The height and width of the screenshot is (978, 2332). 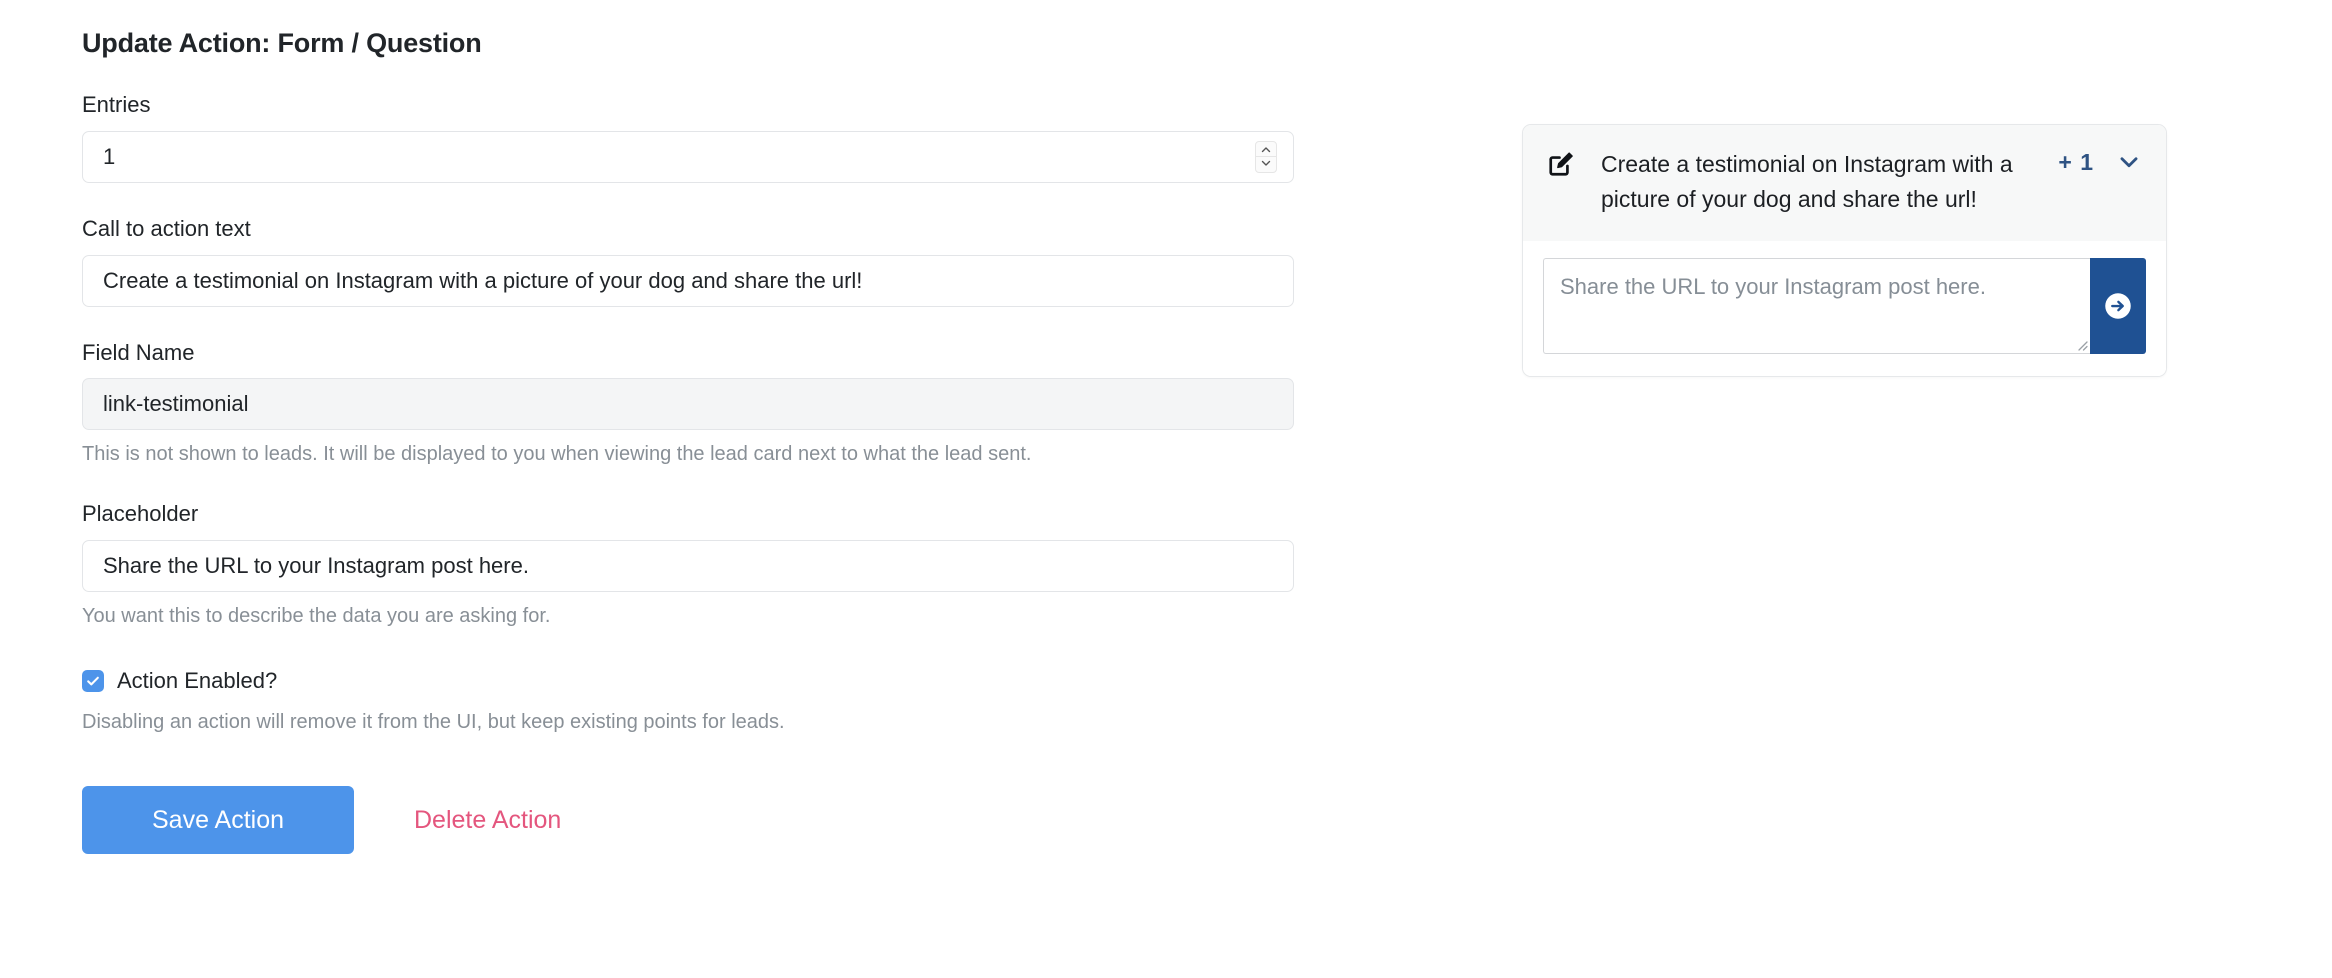 I want to click on field-group-cta: Call to action text, so click(x=692, y=261).